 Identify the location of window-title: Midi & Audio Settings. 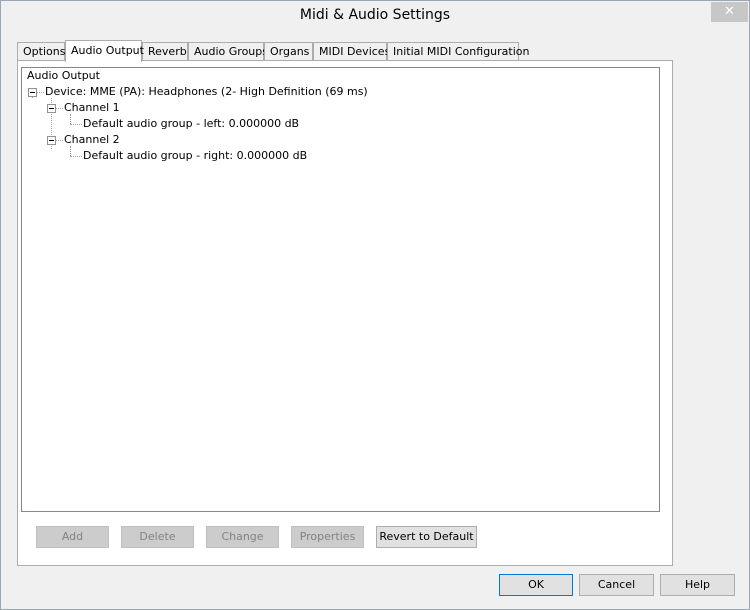
(375, 15).